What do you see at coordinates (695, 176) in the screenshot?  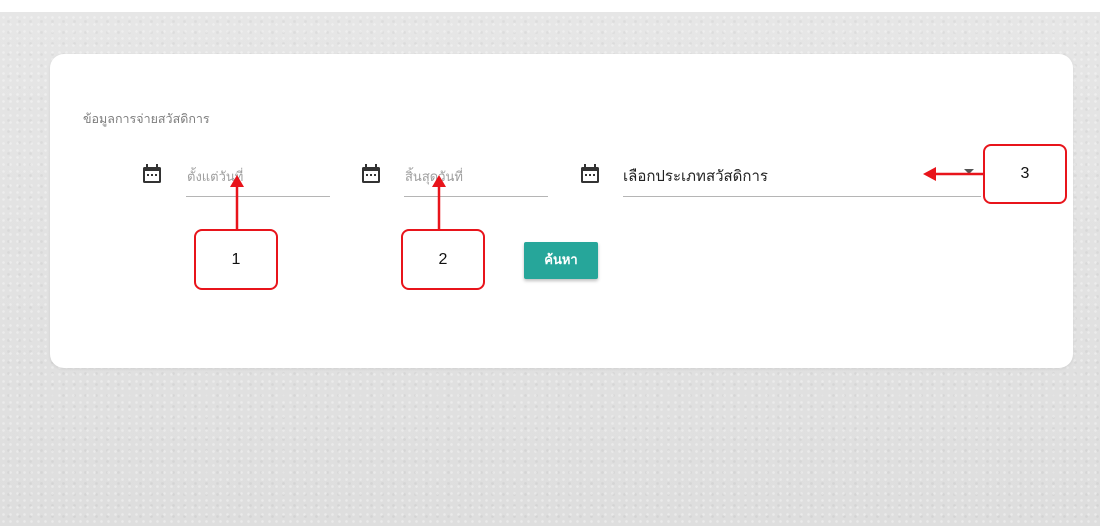 I see `welfare-type-value: เลือกประเภทสวัสดิการ` at bounding box center [695, 176].